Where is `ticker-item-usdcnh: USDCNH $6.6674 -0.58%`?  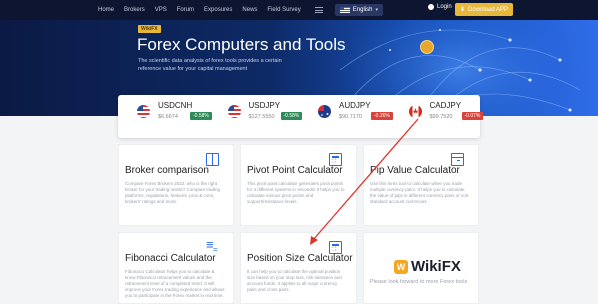 ticker-item-usdcnh: USDCNH $6.6674 -0.58% is located at coordinates (165, 116).